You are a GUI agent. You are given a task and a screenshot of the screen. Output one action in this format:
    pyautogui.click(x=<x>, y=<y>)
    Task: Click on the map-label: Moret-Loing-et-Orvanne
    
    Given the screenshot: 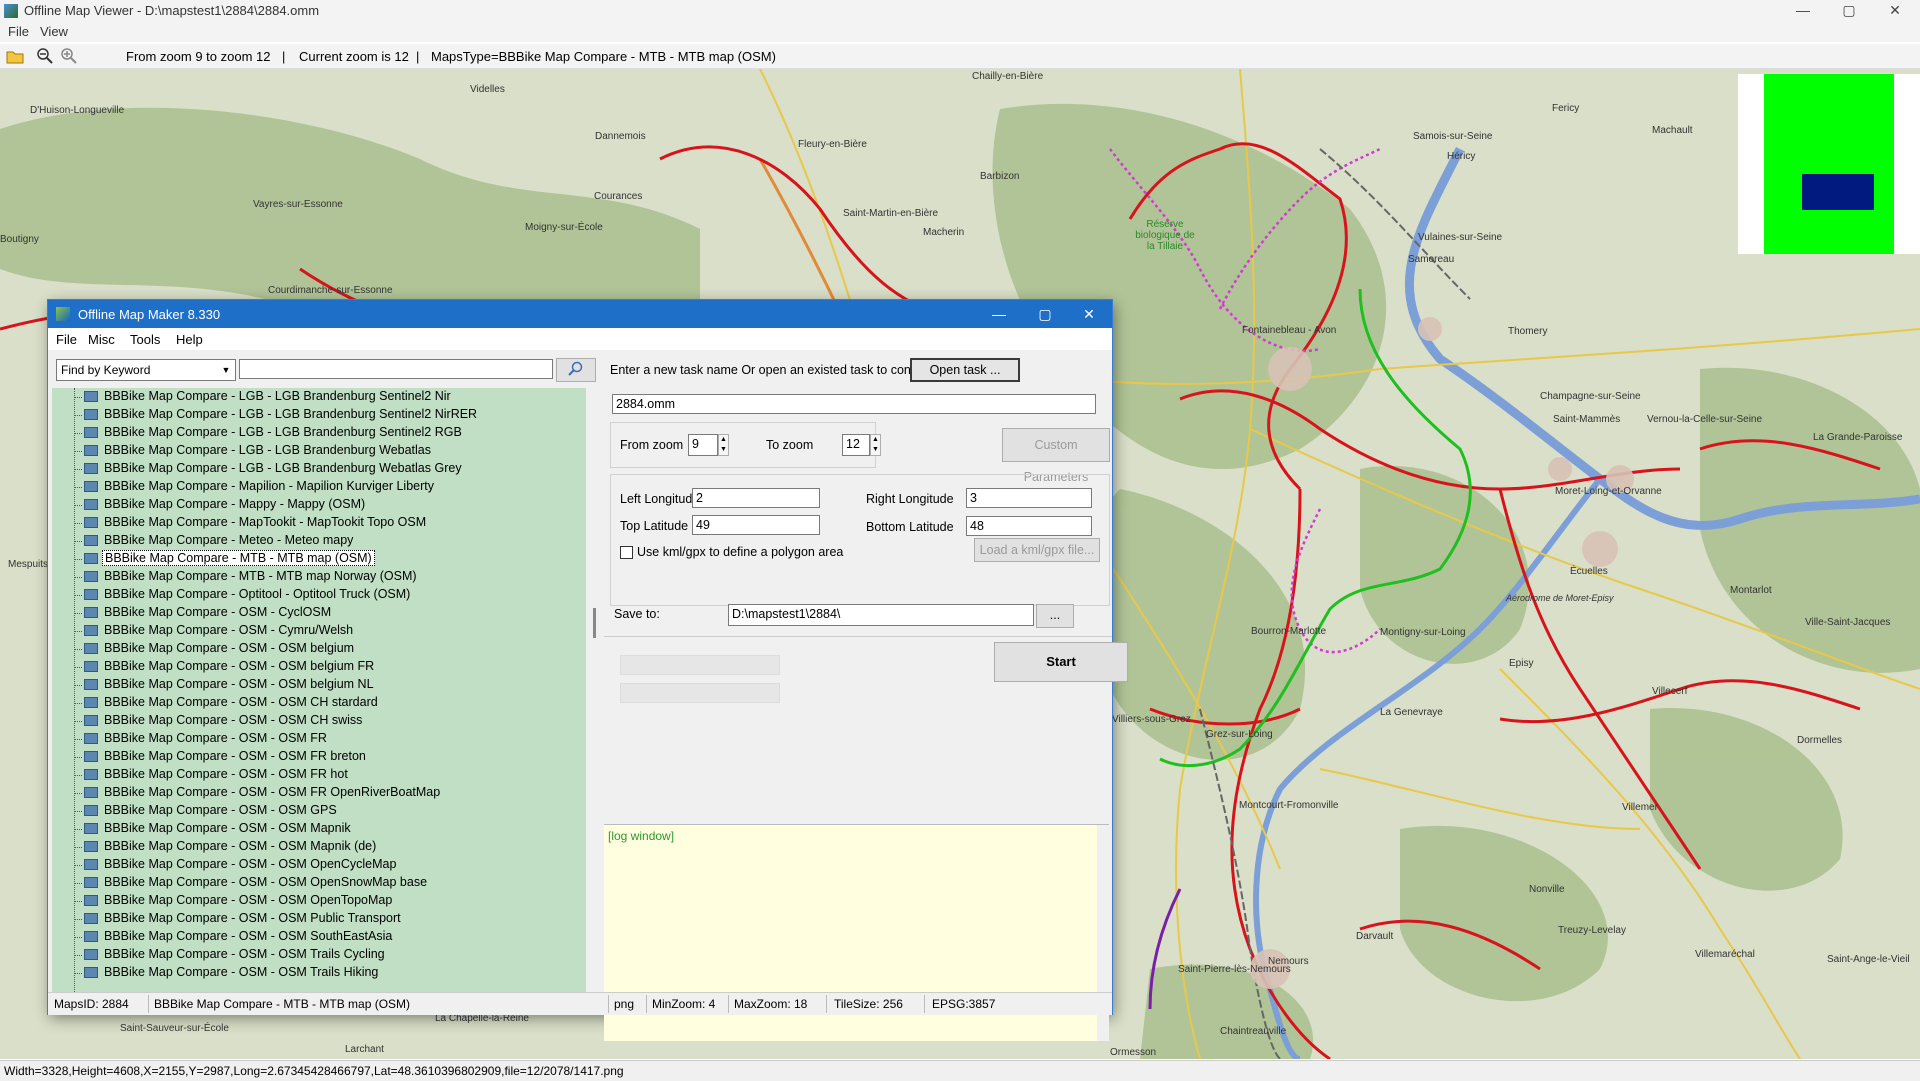 What is the action you would take?
    pyautogui.click(x=1608, y=491)
    